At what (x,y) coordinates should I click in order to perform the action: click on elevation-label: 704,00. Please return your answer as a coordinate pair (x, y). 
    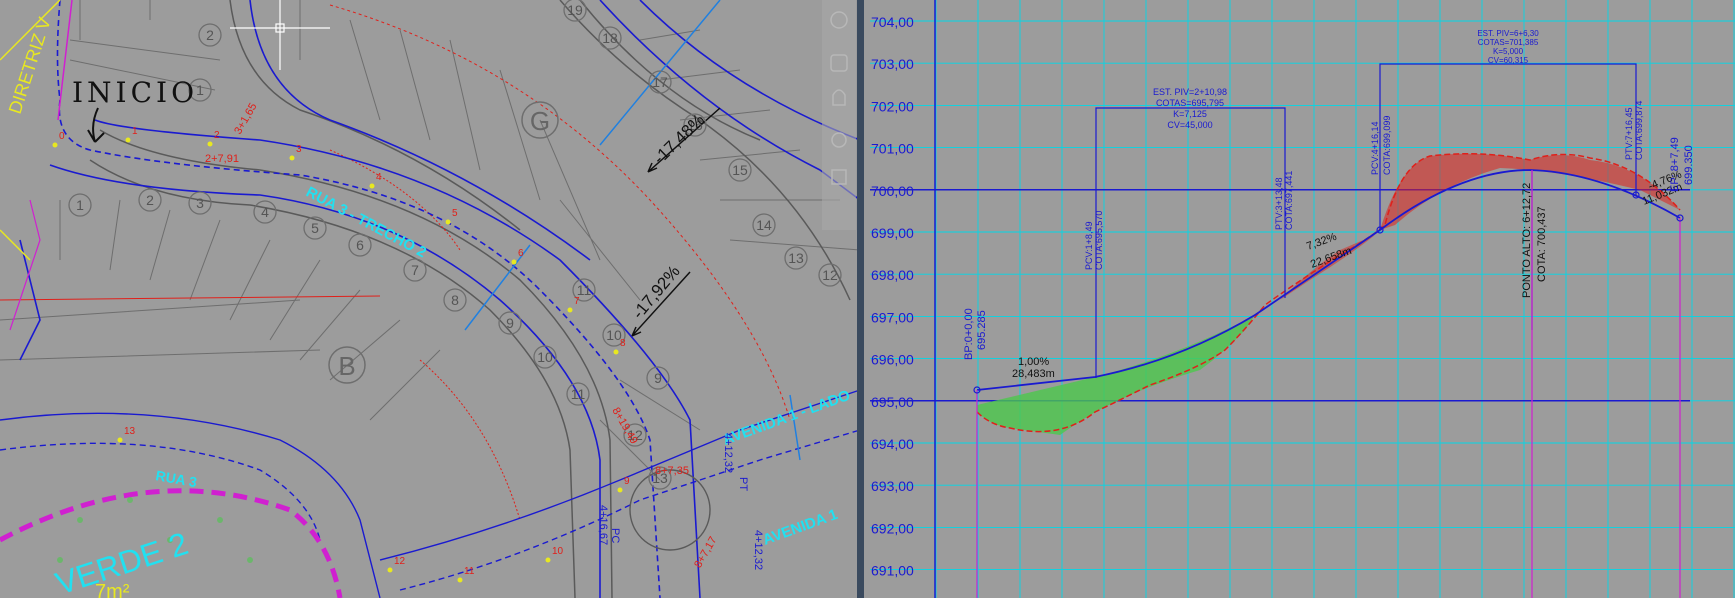
    Looking at the image, I should click on (892, 22).